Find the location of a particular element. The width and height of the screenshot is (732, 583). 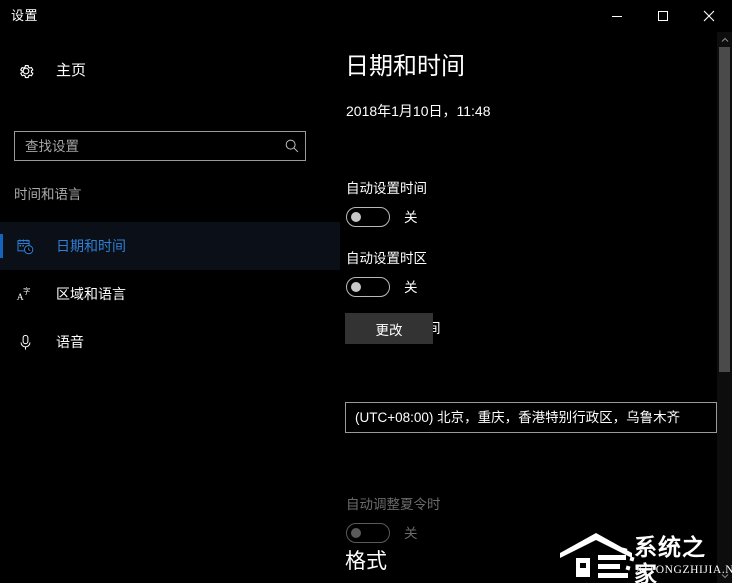

scroll-up-button is located at coordinates (724, 39).